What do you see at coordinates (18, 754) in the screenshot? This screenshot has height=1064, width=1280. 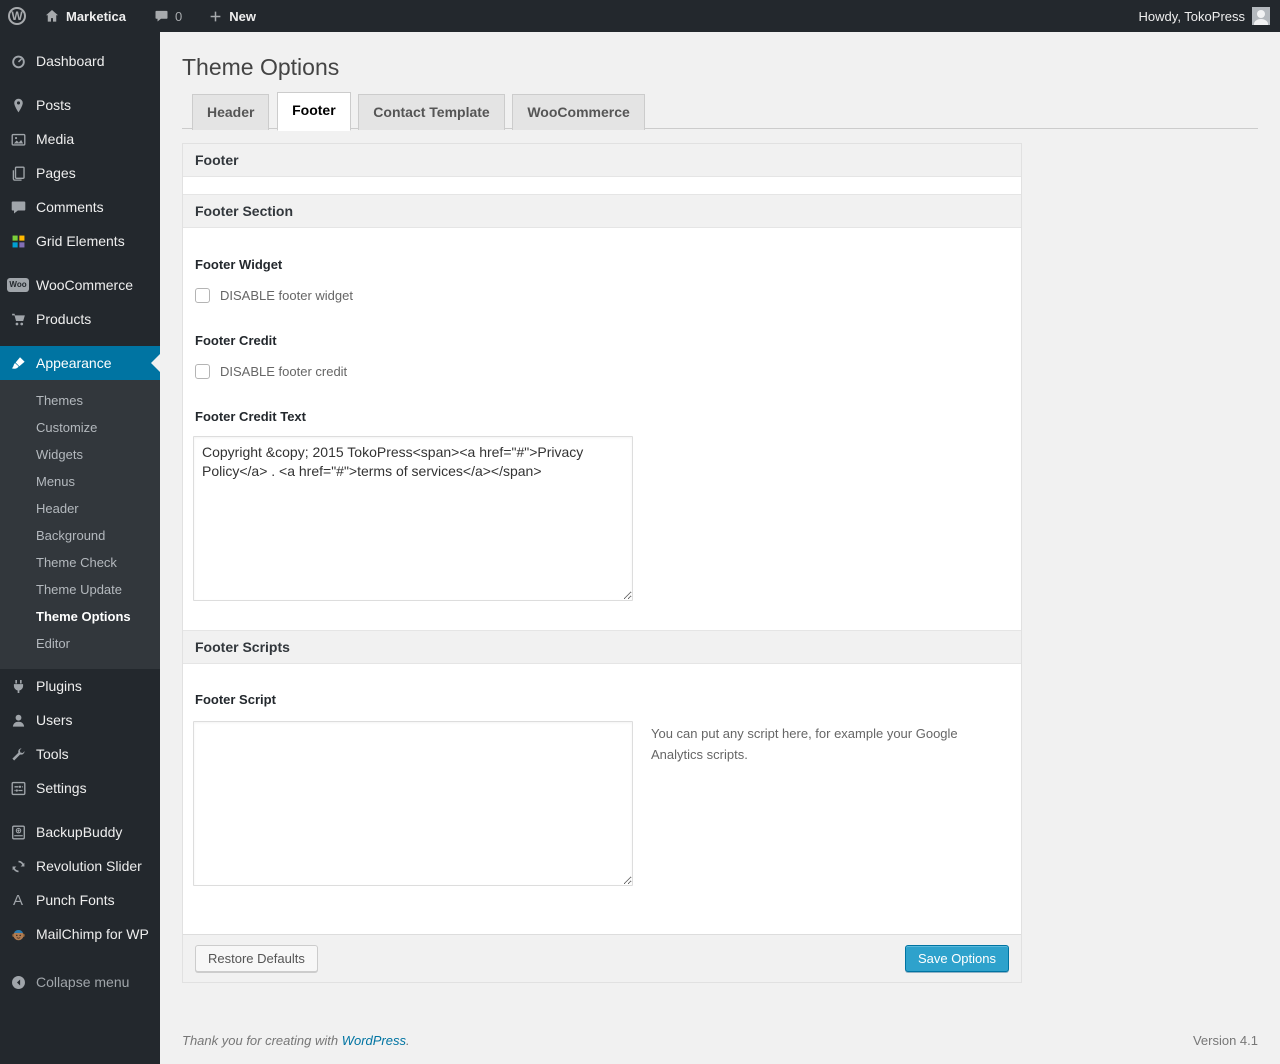 I see `wrench-icon` at bounding box center [18, 754].